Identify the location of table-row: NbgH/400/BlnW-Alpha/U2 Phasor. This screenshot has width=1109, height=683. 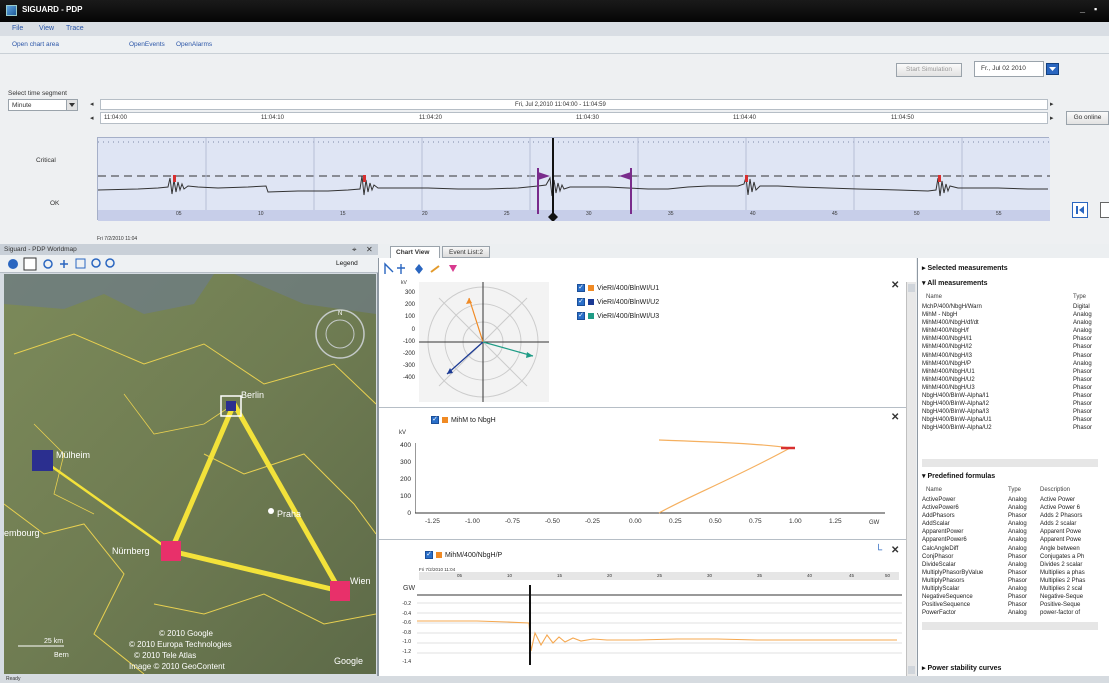
(1010, 428).